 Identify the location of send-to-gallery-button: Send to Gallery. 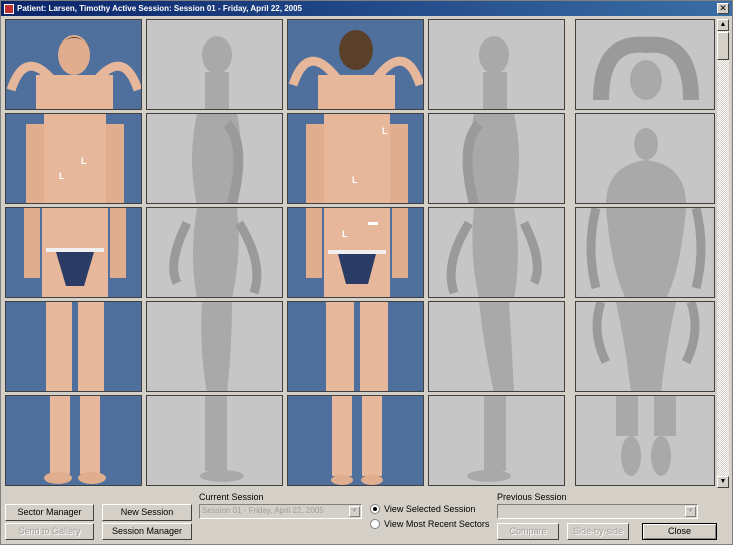
(49, 531).